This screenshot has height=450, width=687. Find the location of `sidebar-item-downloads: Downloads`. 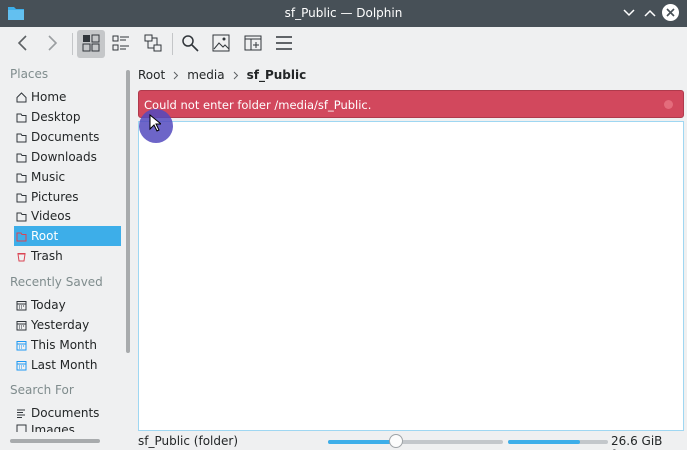

sidebar-item-downloads: Downloads is located at coordinates (67, 157).